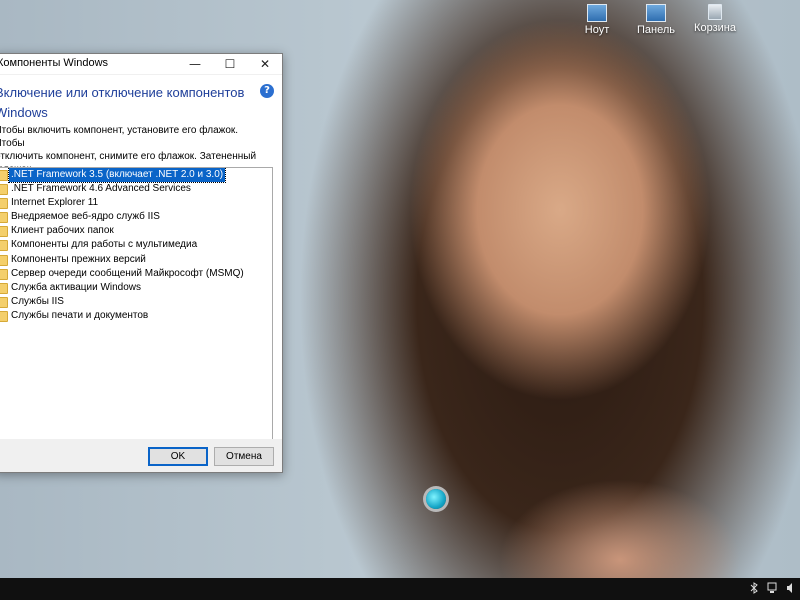 The width and height of the screenshot is (800, 600). I want to click on minimize-button: —, so click(195, 64).